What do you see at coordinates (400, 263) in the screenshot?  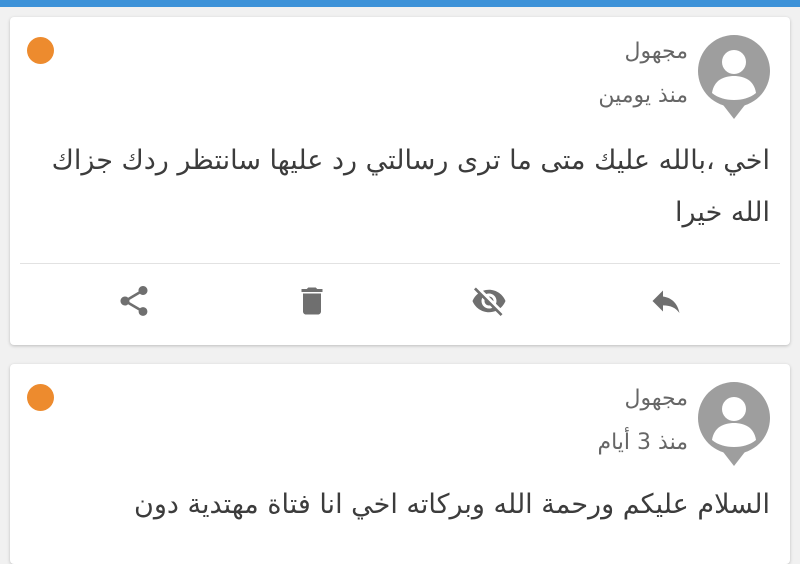 I see `divider` at bounding box center [400, 263].